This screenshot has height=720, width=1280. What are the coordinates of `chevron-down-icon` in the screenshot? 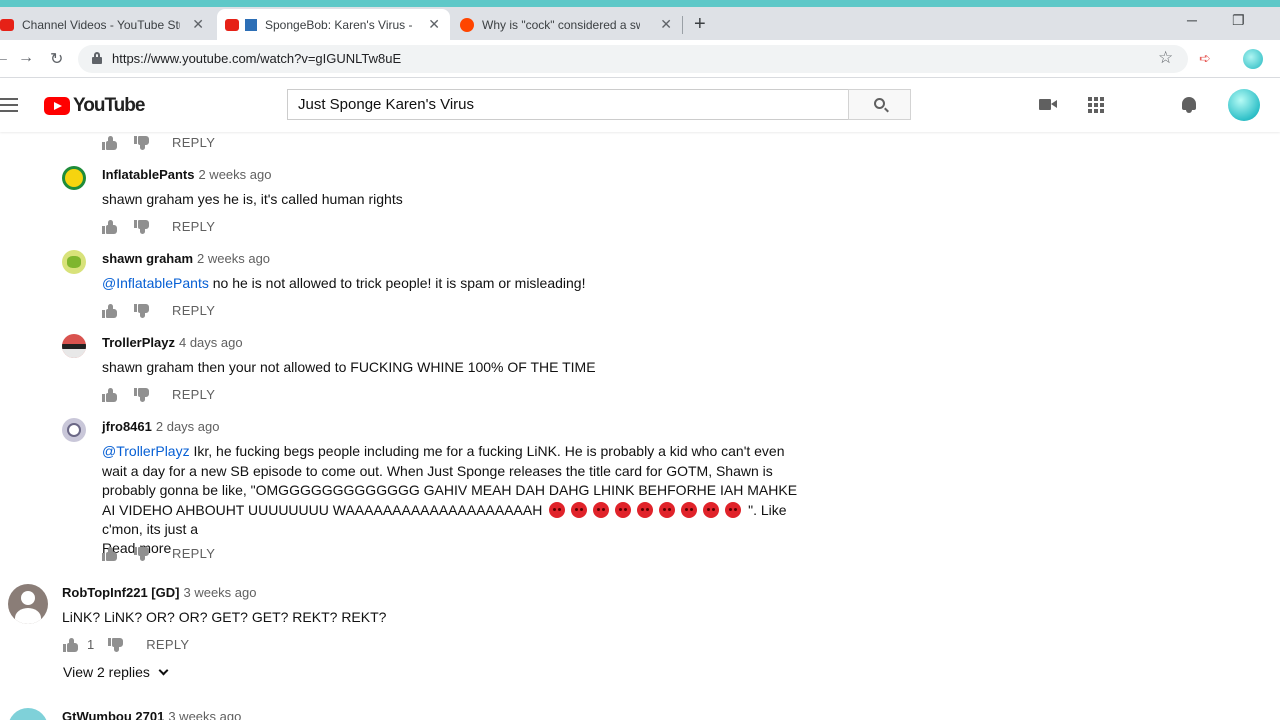 It's located at (163, 670).